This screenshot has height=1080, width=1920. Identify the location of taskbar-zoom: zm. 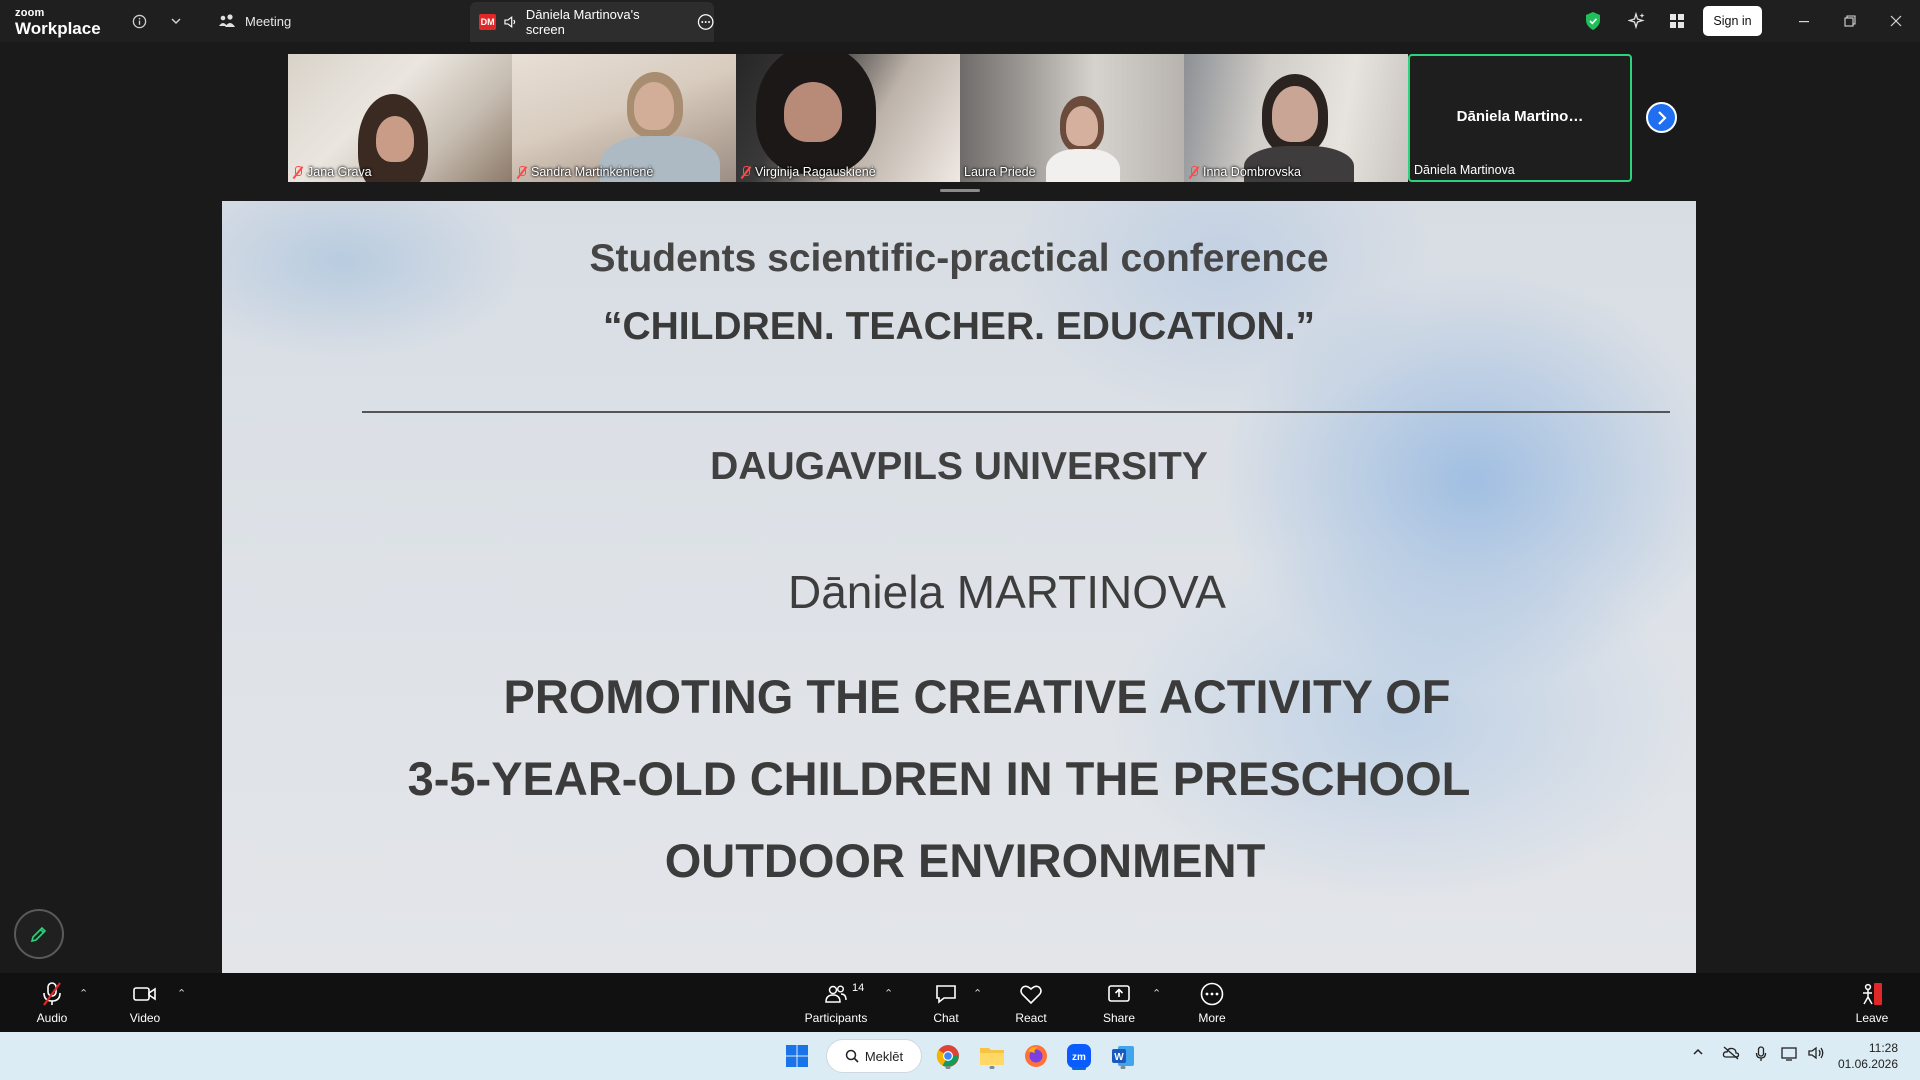
(1079, 1056).